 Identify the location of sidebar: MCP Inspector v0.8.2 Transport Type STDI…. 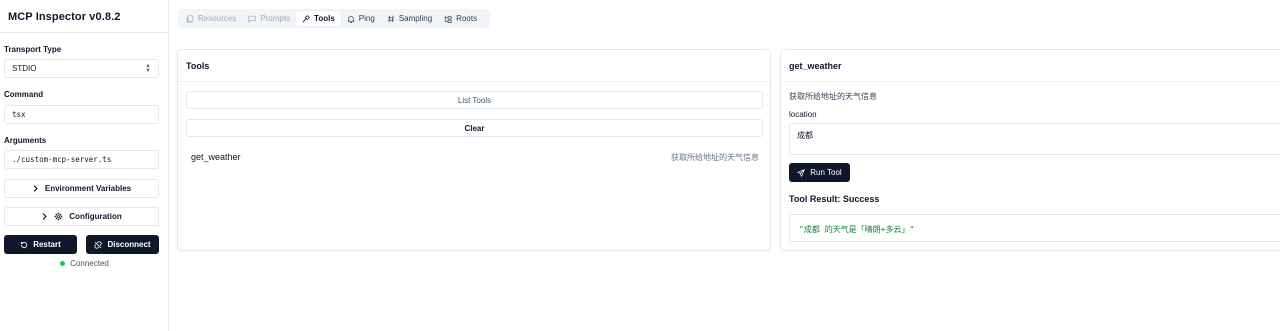
(84, 165).